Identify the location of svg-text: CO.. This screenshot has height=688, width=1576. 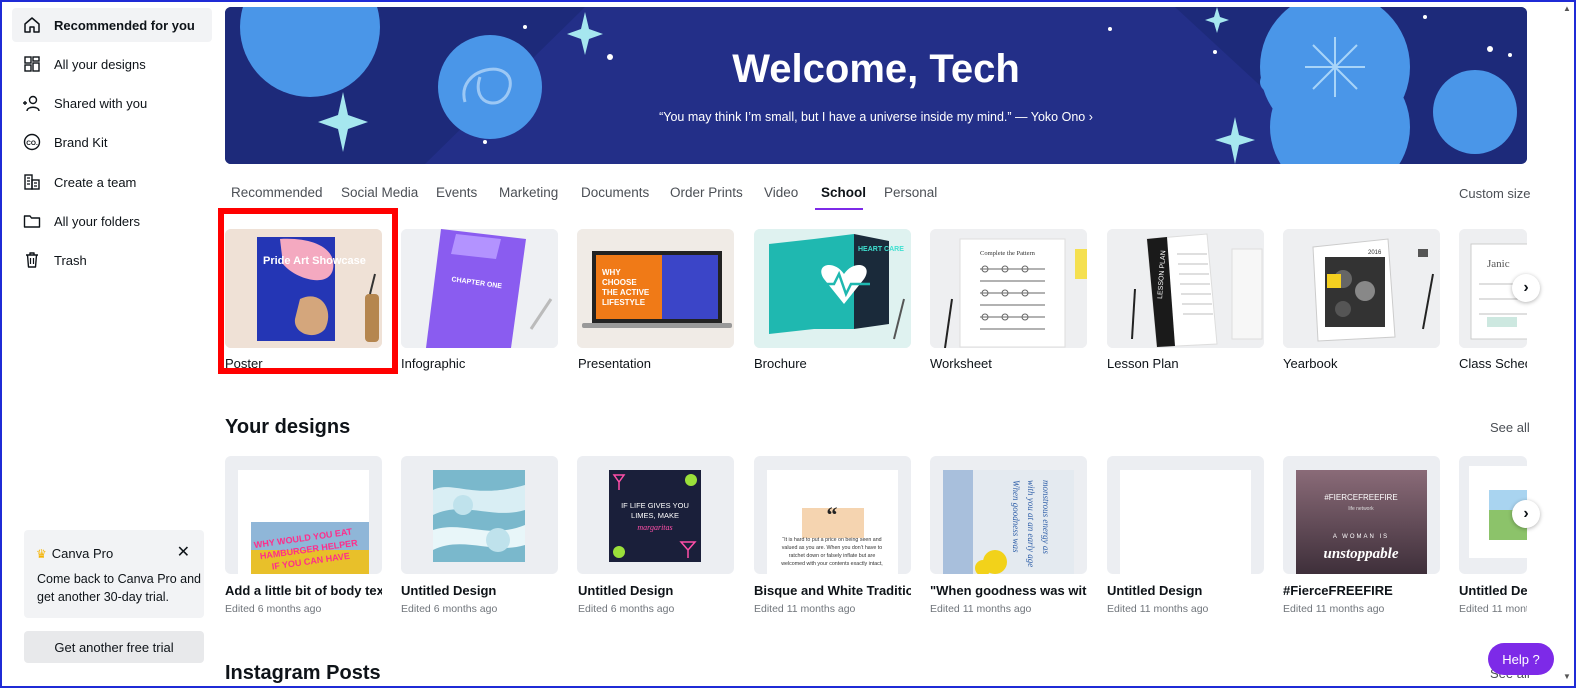
(32, 143).